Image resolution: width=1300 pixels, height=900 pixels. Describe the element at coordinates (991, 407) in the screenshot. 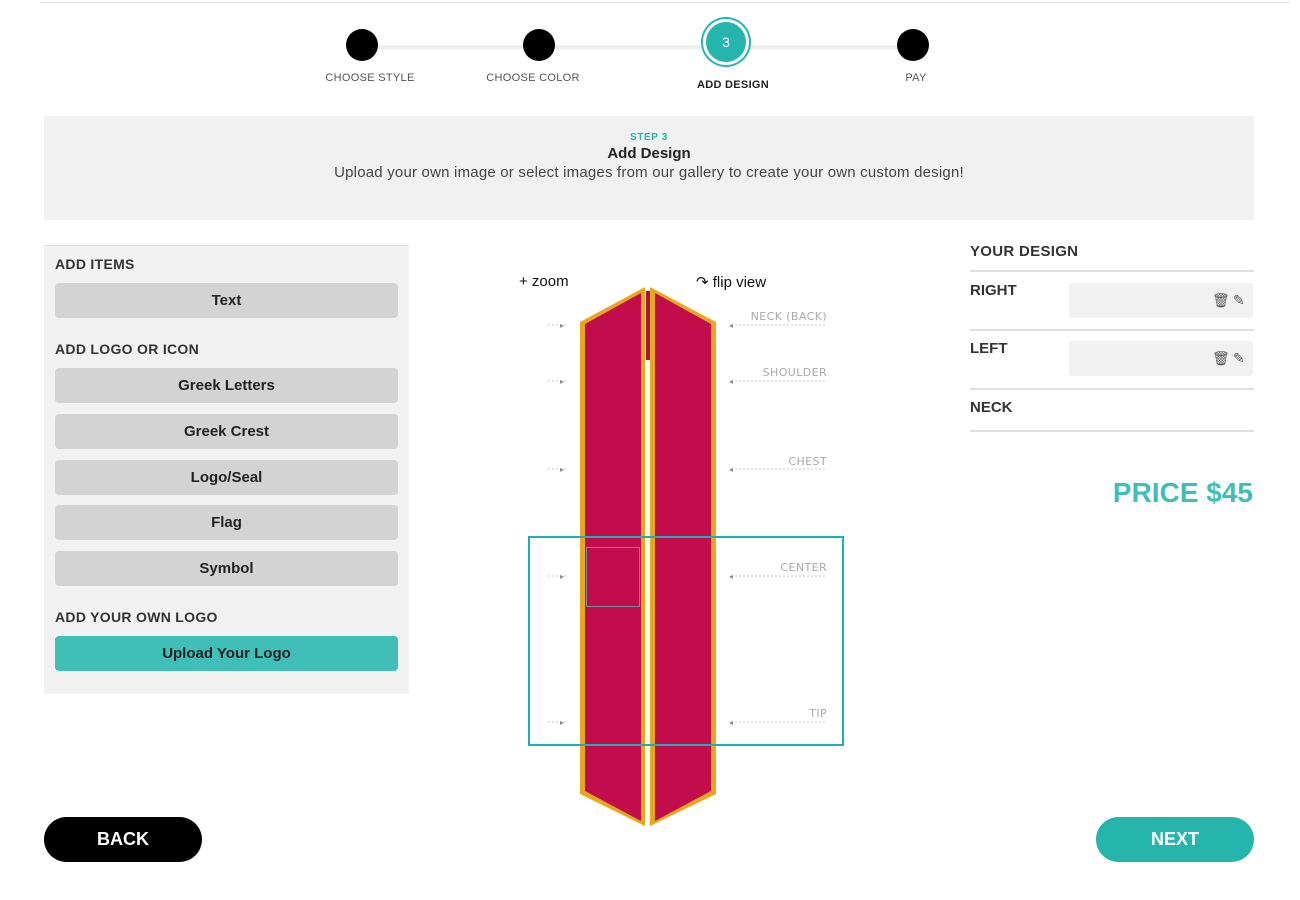

I see `design-row-neck-label: NECK` at that location.